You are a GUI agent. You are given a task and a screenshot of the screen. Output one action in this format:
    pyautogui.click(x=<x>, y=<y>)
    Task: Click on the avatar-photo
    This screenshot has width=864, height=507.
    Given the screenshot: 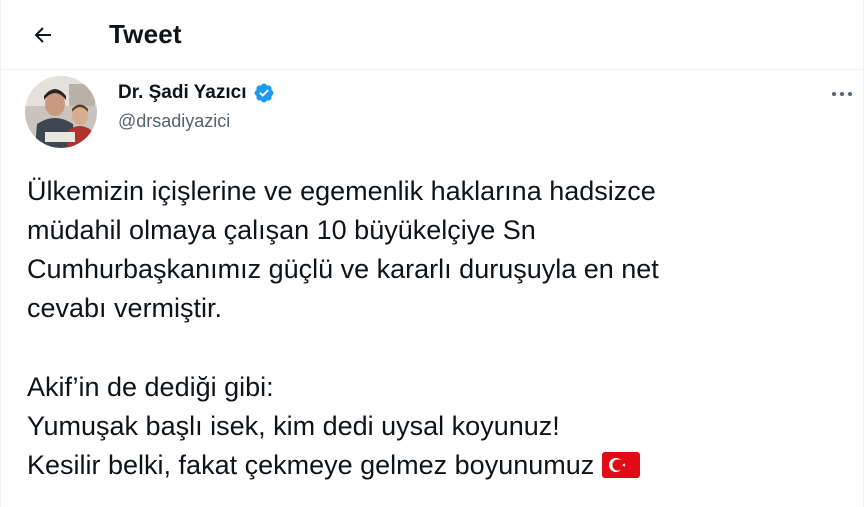 What is the action you would take?
    pyautogui.click(x=61, y=112)
    